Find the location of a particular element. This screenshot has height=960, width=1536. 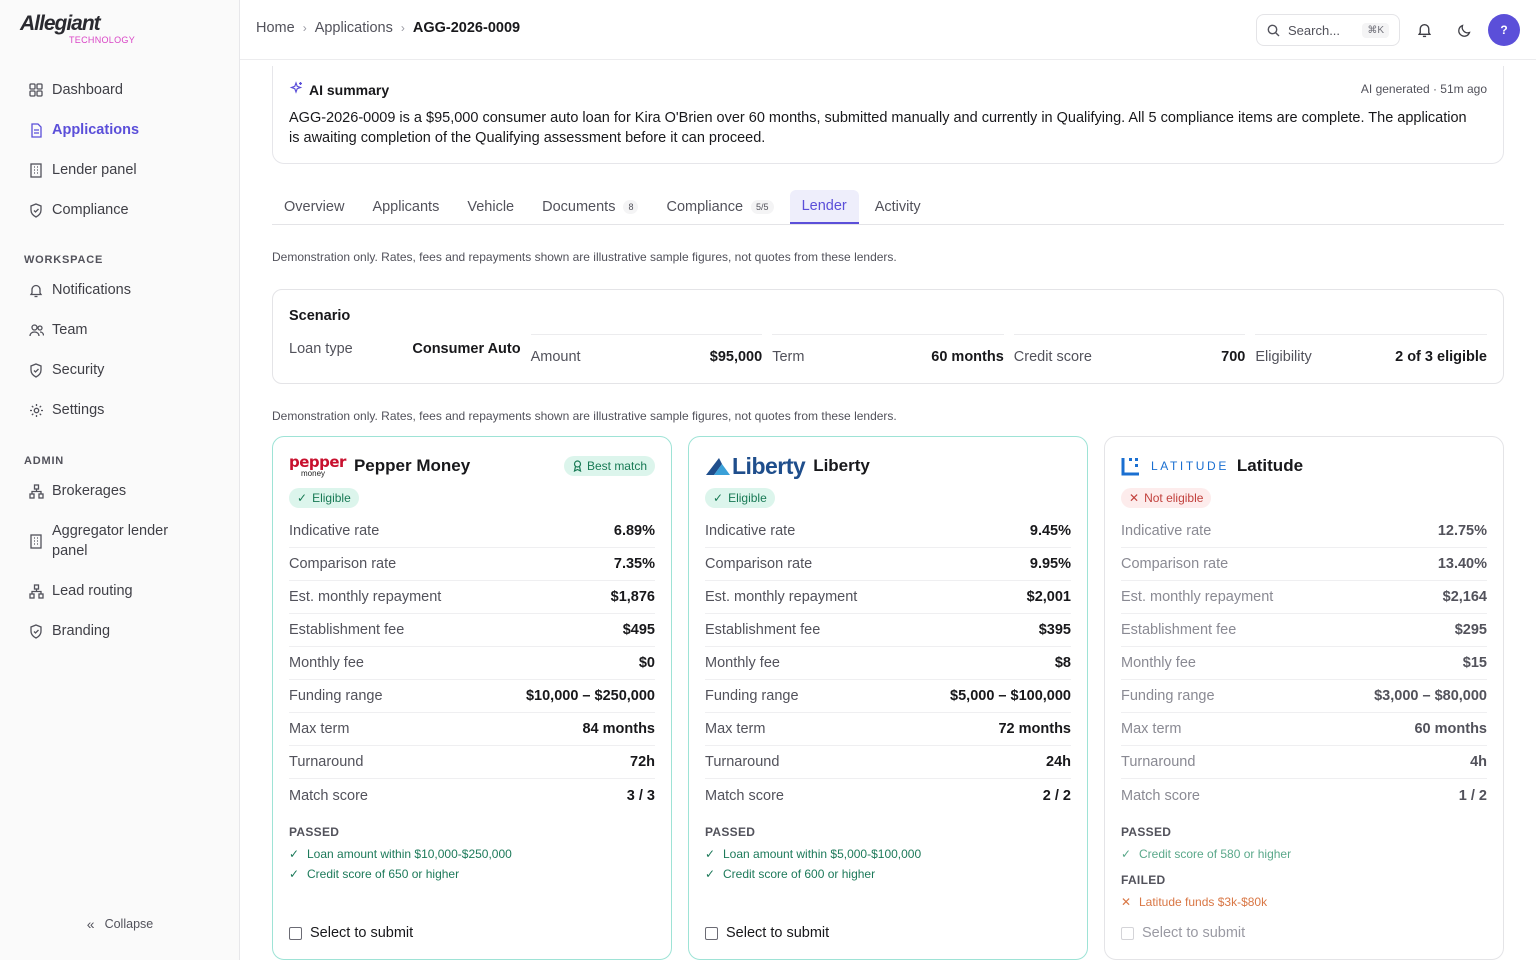

tab-compliance: Compliance 5/5 is located at coordinates (719, 207).